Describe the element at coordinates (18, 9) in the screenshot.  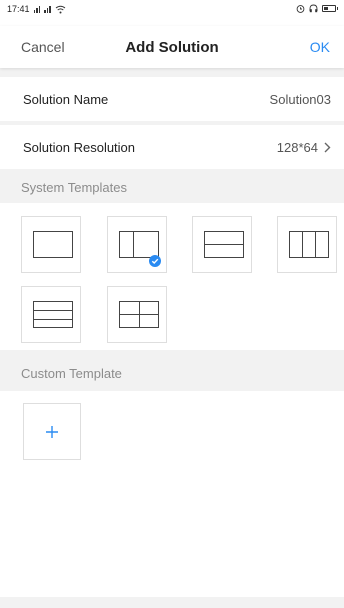
I see `status-time: 17:41` at that location.